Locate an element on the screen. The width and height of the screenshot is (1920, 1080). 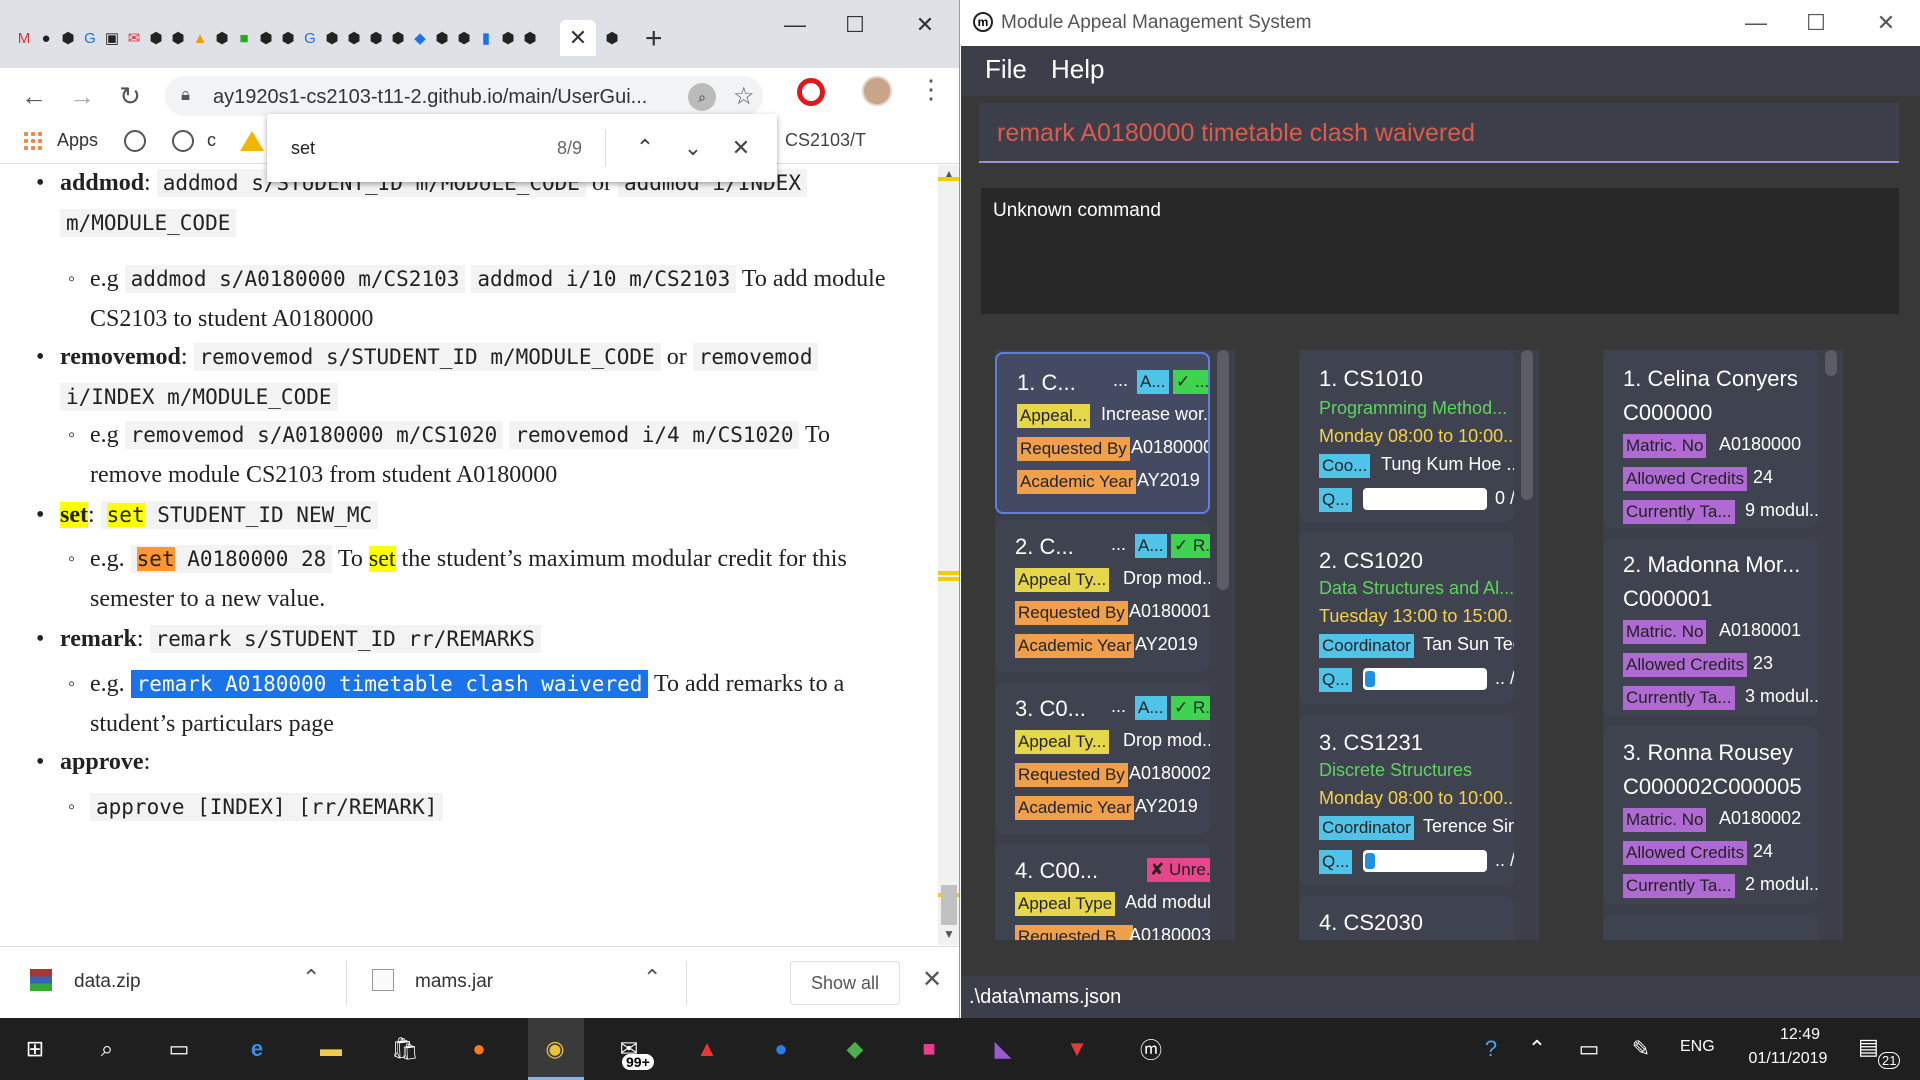
tab-favicon-14: G is located at coordinates (310, 38).